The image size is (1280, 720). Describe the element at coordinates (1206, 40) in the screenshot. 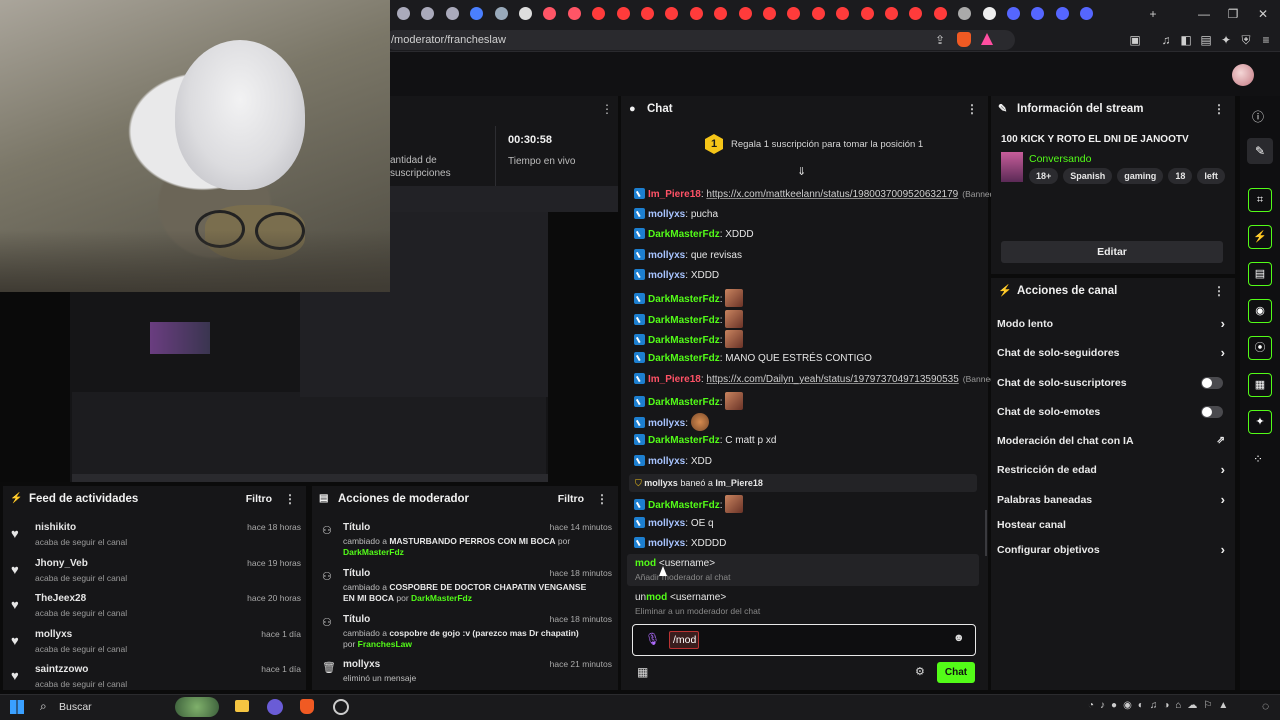

I see `wallet-icon: ▤` at that location.